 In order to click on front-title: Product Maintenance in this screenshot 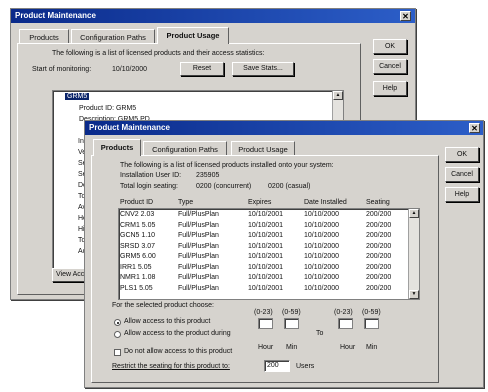, I will do `click(129, 127)`.